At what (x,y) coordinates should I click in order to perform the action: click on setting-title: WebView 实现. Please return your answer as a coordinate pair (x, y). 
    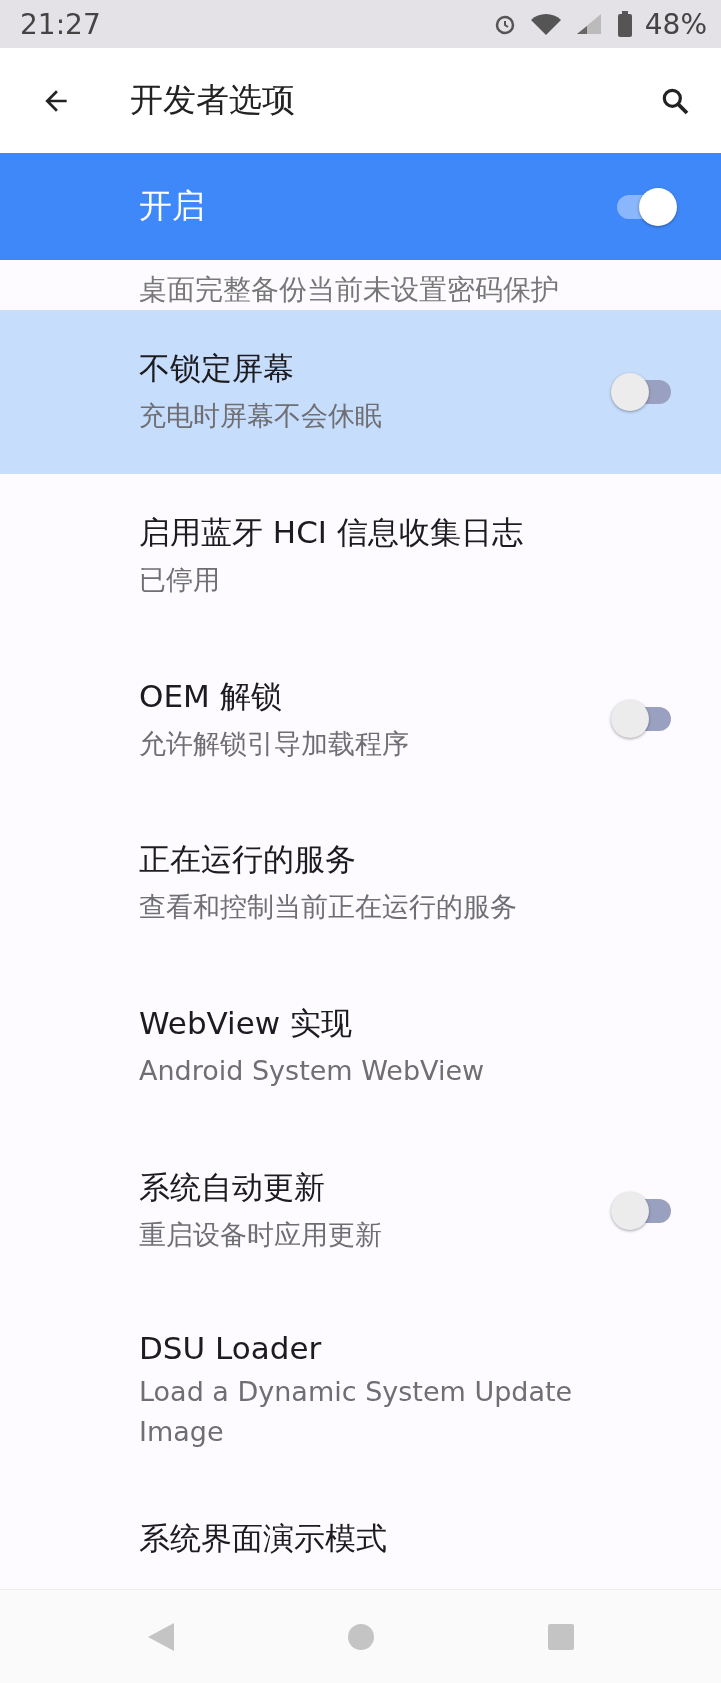
    Looking at the image, I should click on (246, 1024).